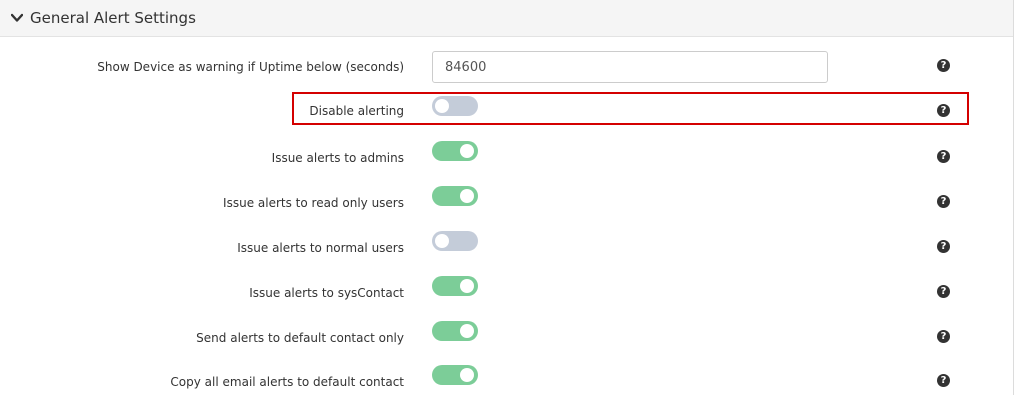  I want to click on alerts-readonly-toggle, so click(455, 196).